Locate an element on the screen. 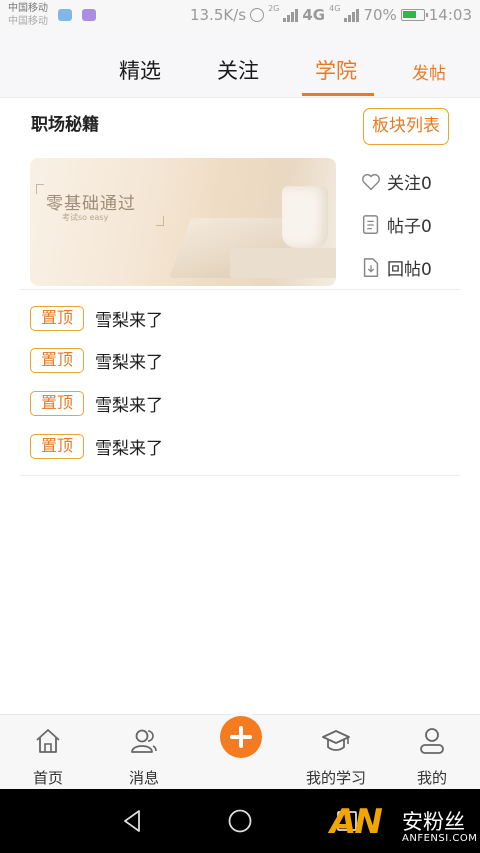 Image resolution: width=480 pixels, height=853 pixels. follow-count: 关注0 is located at coordinates (409, 184).